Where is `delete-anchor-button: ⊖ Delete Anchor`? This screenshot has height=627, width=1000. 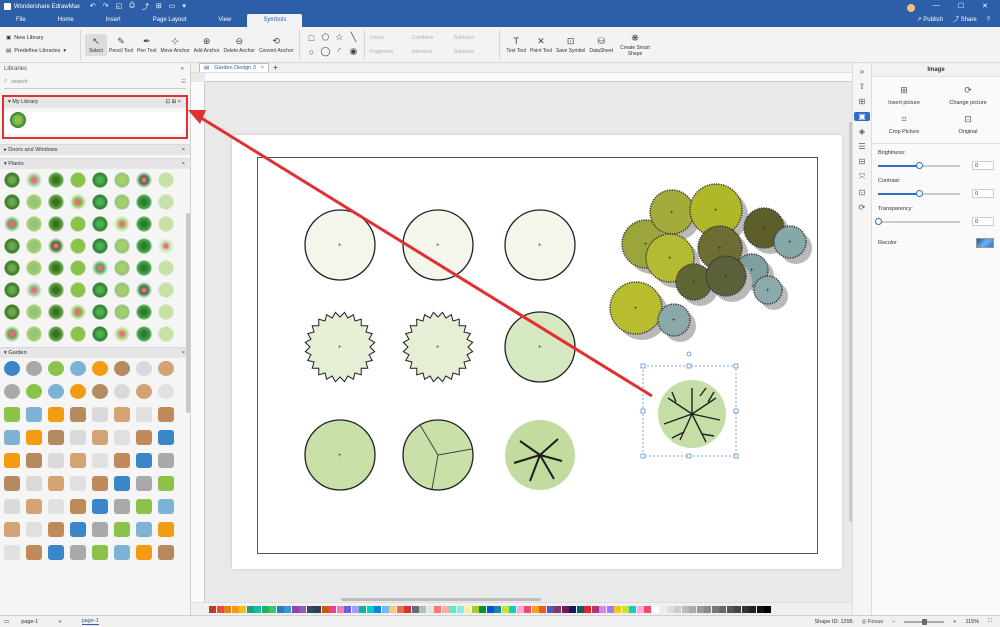 delete-anchor-button: ⊖ Delete Anchor is located at coordinates (239, 45).